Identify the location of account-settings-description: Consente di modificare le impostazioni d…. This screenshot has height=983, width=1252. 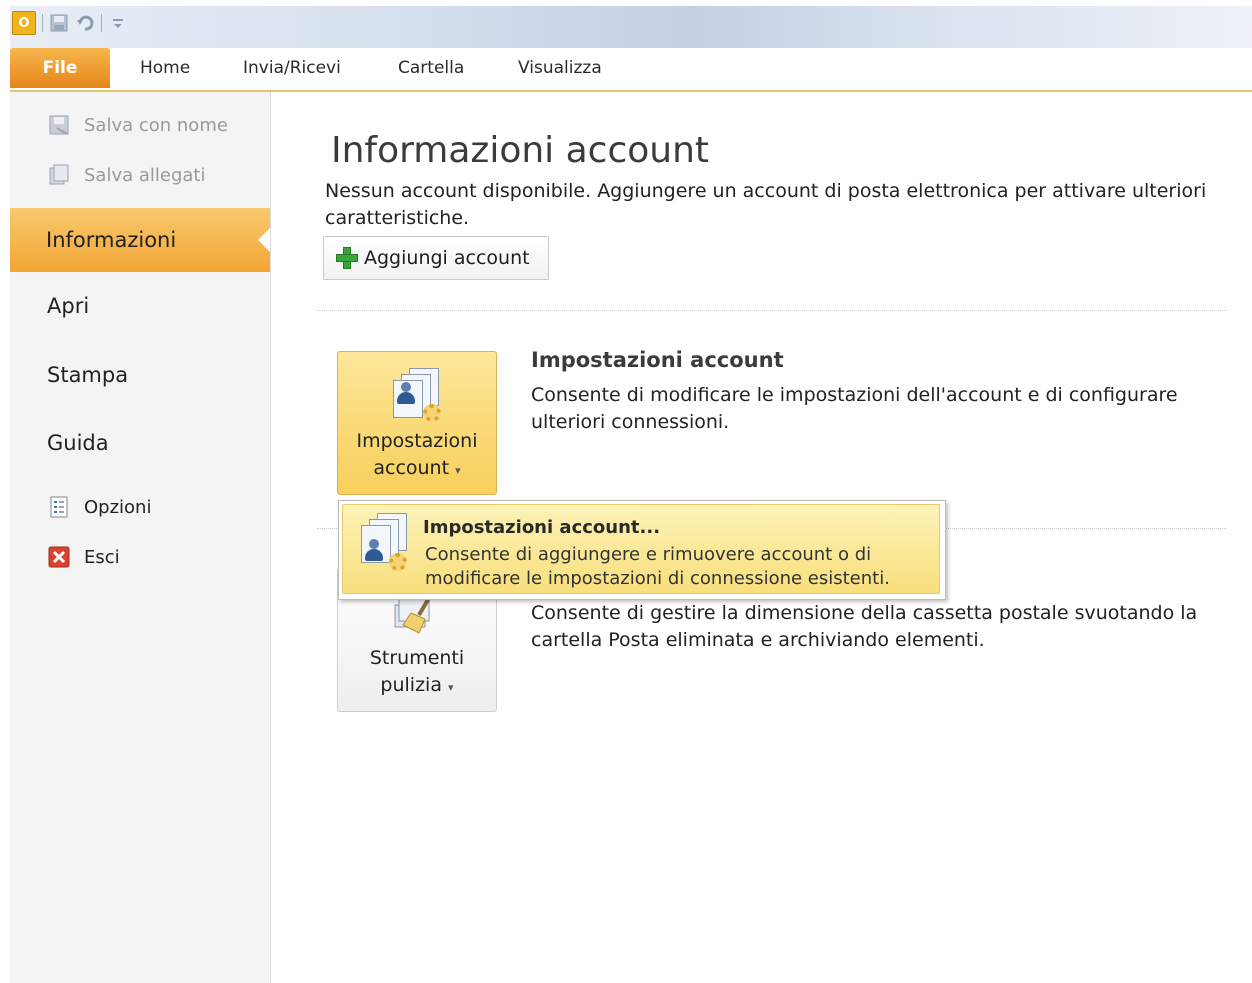
(854, 408).